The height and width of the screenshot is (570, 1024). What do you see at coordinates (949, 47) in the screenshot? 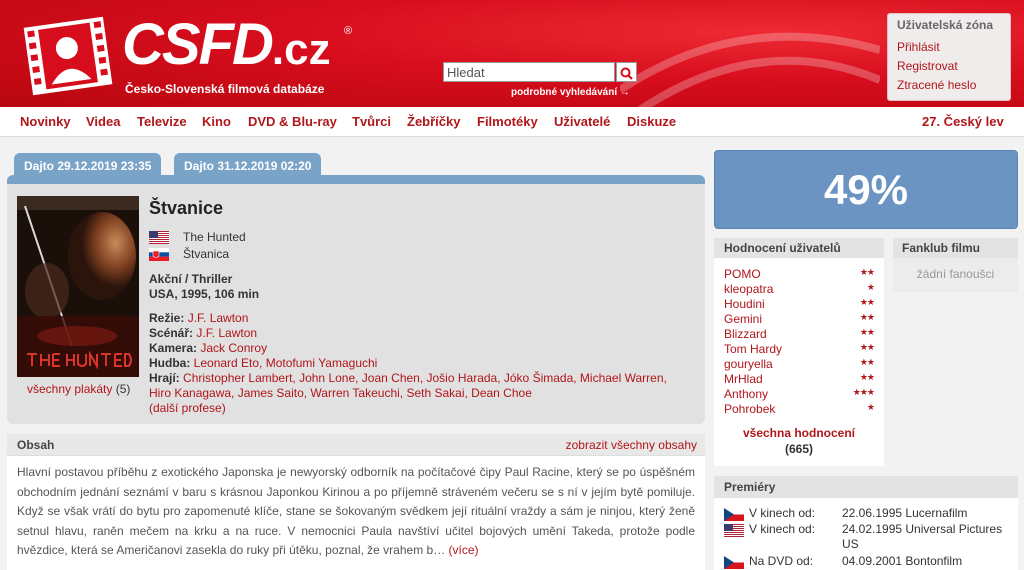
I see `login-link: Přihlásit` at bounding box center [949, 47].